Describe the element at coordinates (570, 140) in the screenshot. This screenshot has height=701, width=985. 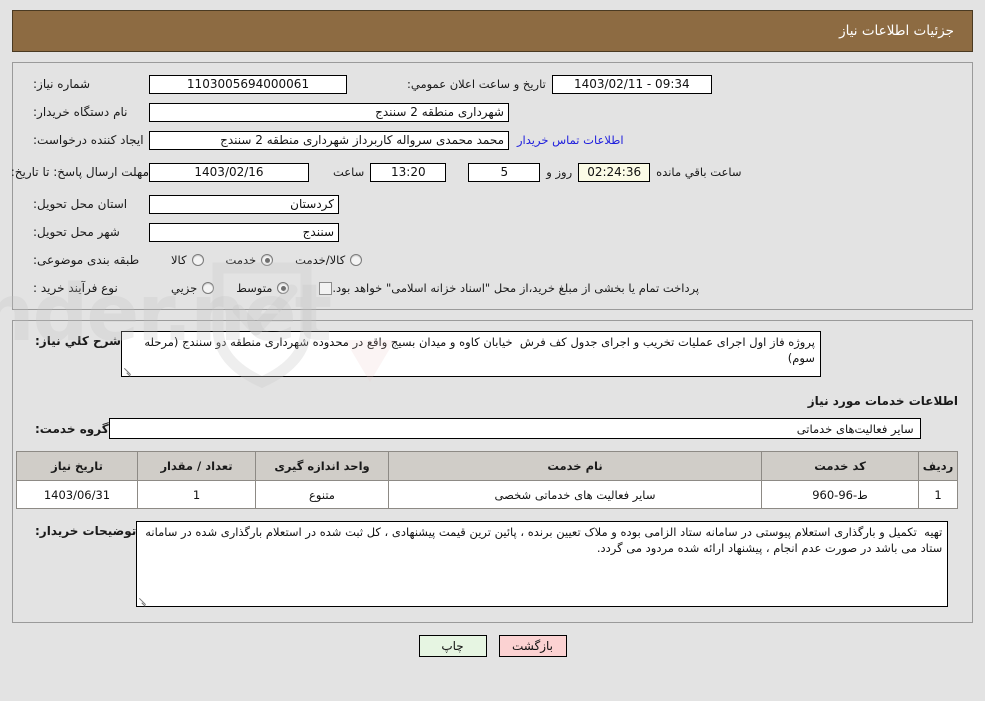
I see `buyer-contact-link: اطلاعات تماس خریدار` at that location.